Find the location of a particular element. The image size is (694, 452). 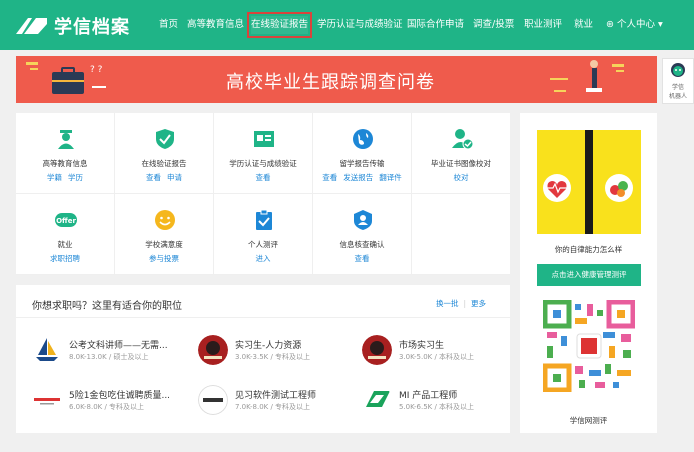

service-empty-slot is located at coordinates (461, 234).